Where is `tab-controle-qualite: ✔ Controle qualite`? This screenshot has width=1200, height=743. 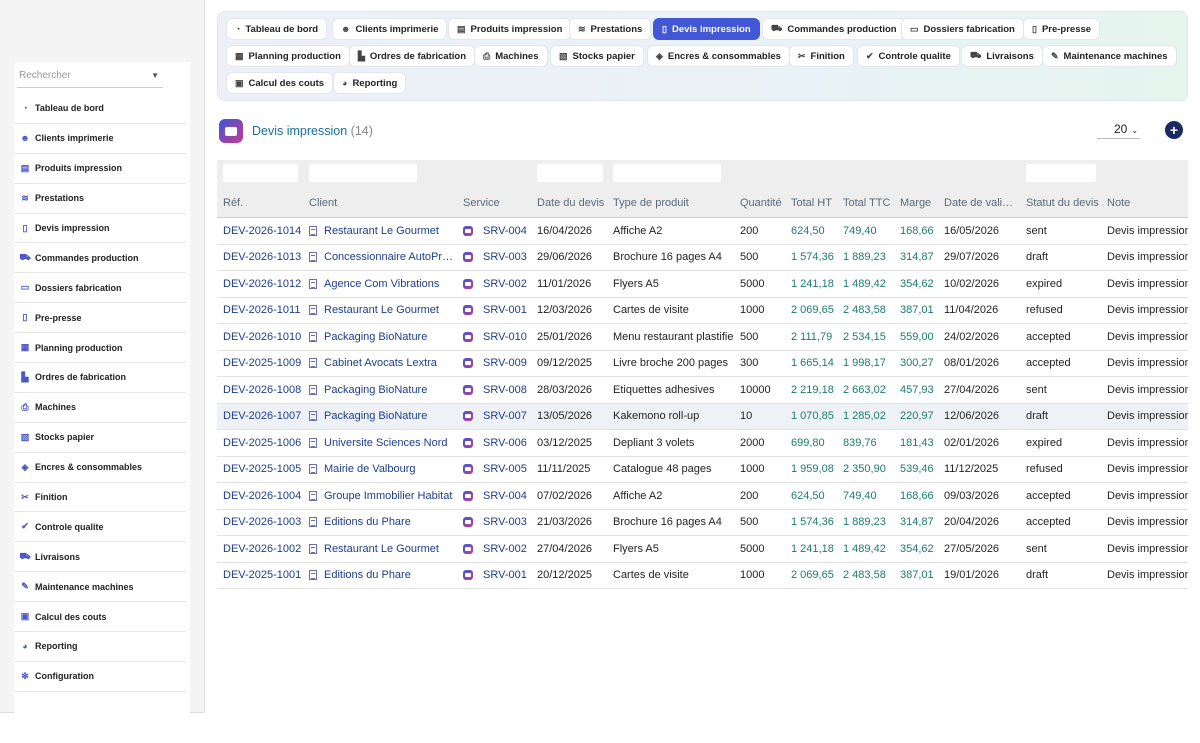 tab-controle-qualite: ✔ Controle qualite is located at coordinates (908, 56).